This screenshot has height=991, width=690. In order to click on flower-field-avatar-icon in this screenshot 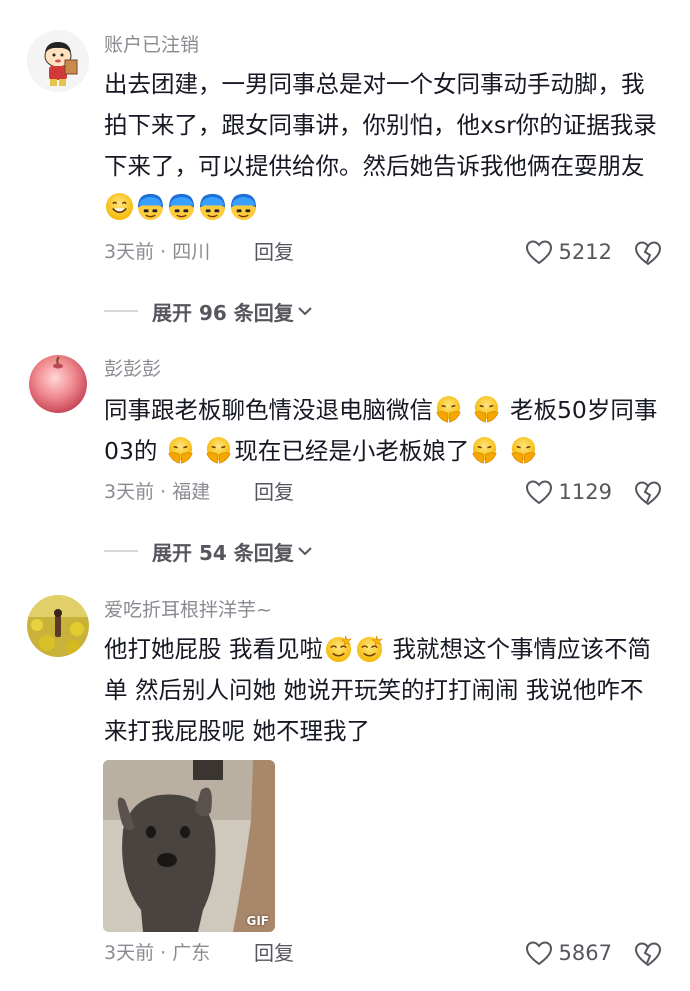, I will do `click(58, 626)`.